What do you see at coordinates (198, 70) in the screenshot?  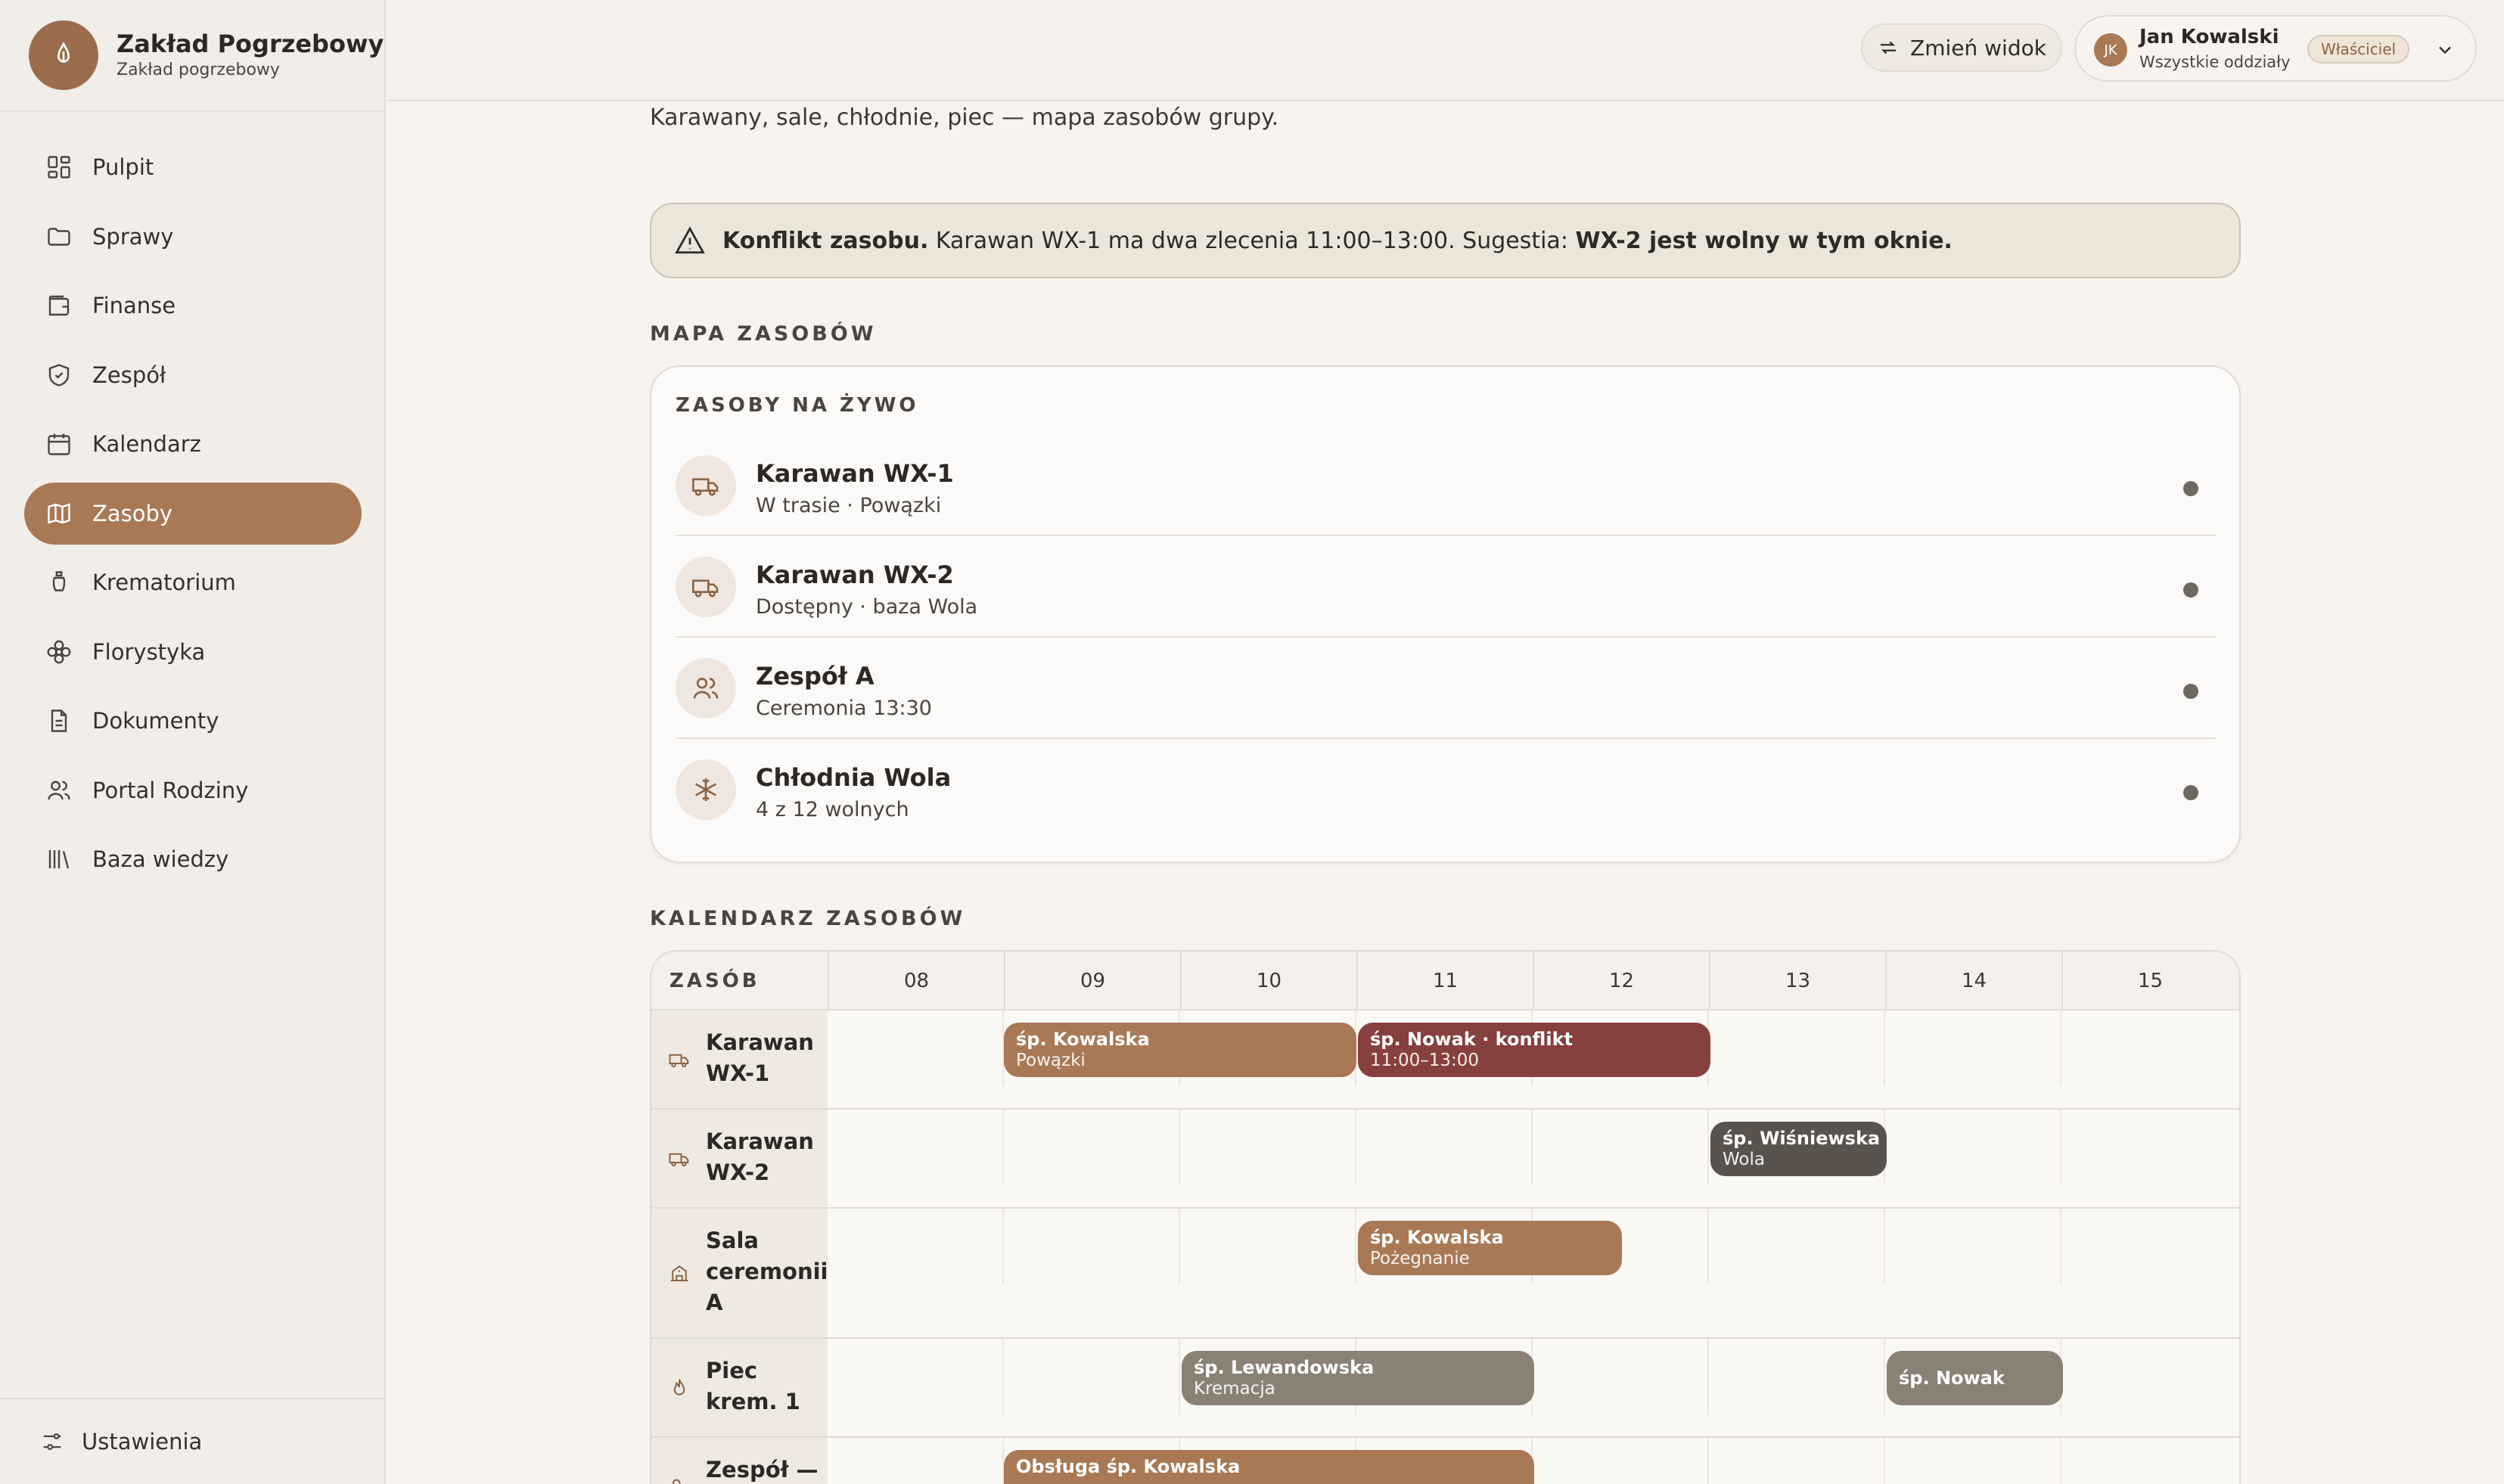 I see `brand-subtitle: Zakład pogrzebowy` at bounding box center [198, 70].